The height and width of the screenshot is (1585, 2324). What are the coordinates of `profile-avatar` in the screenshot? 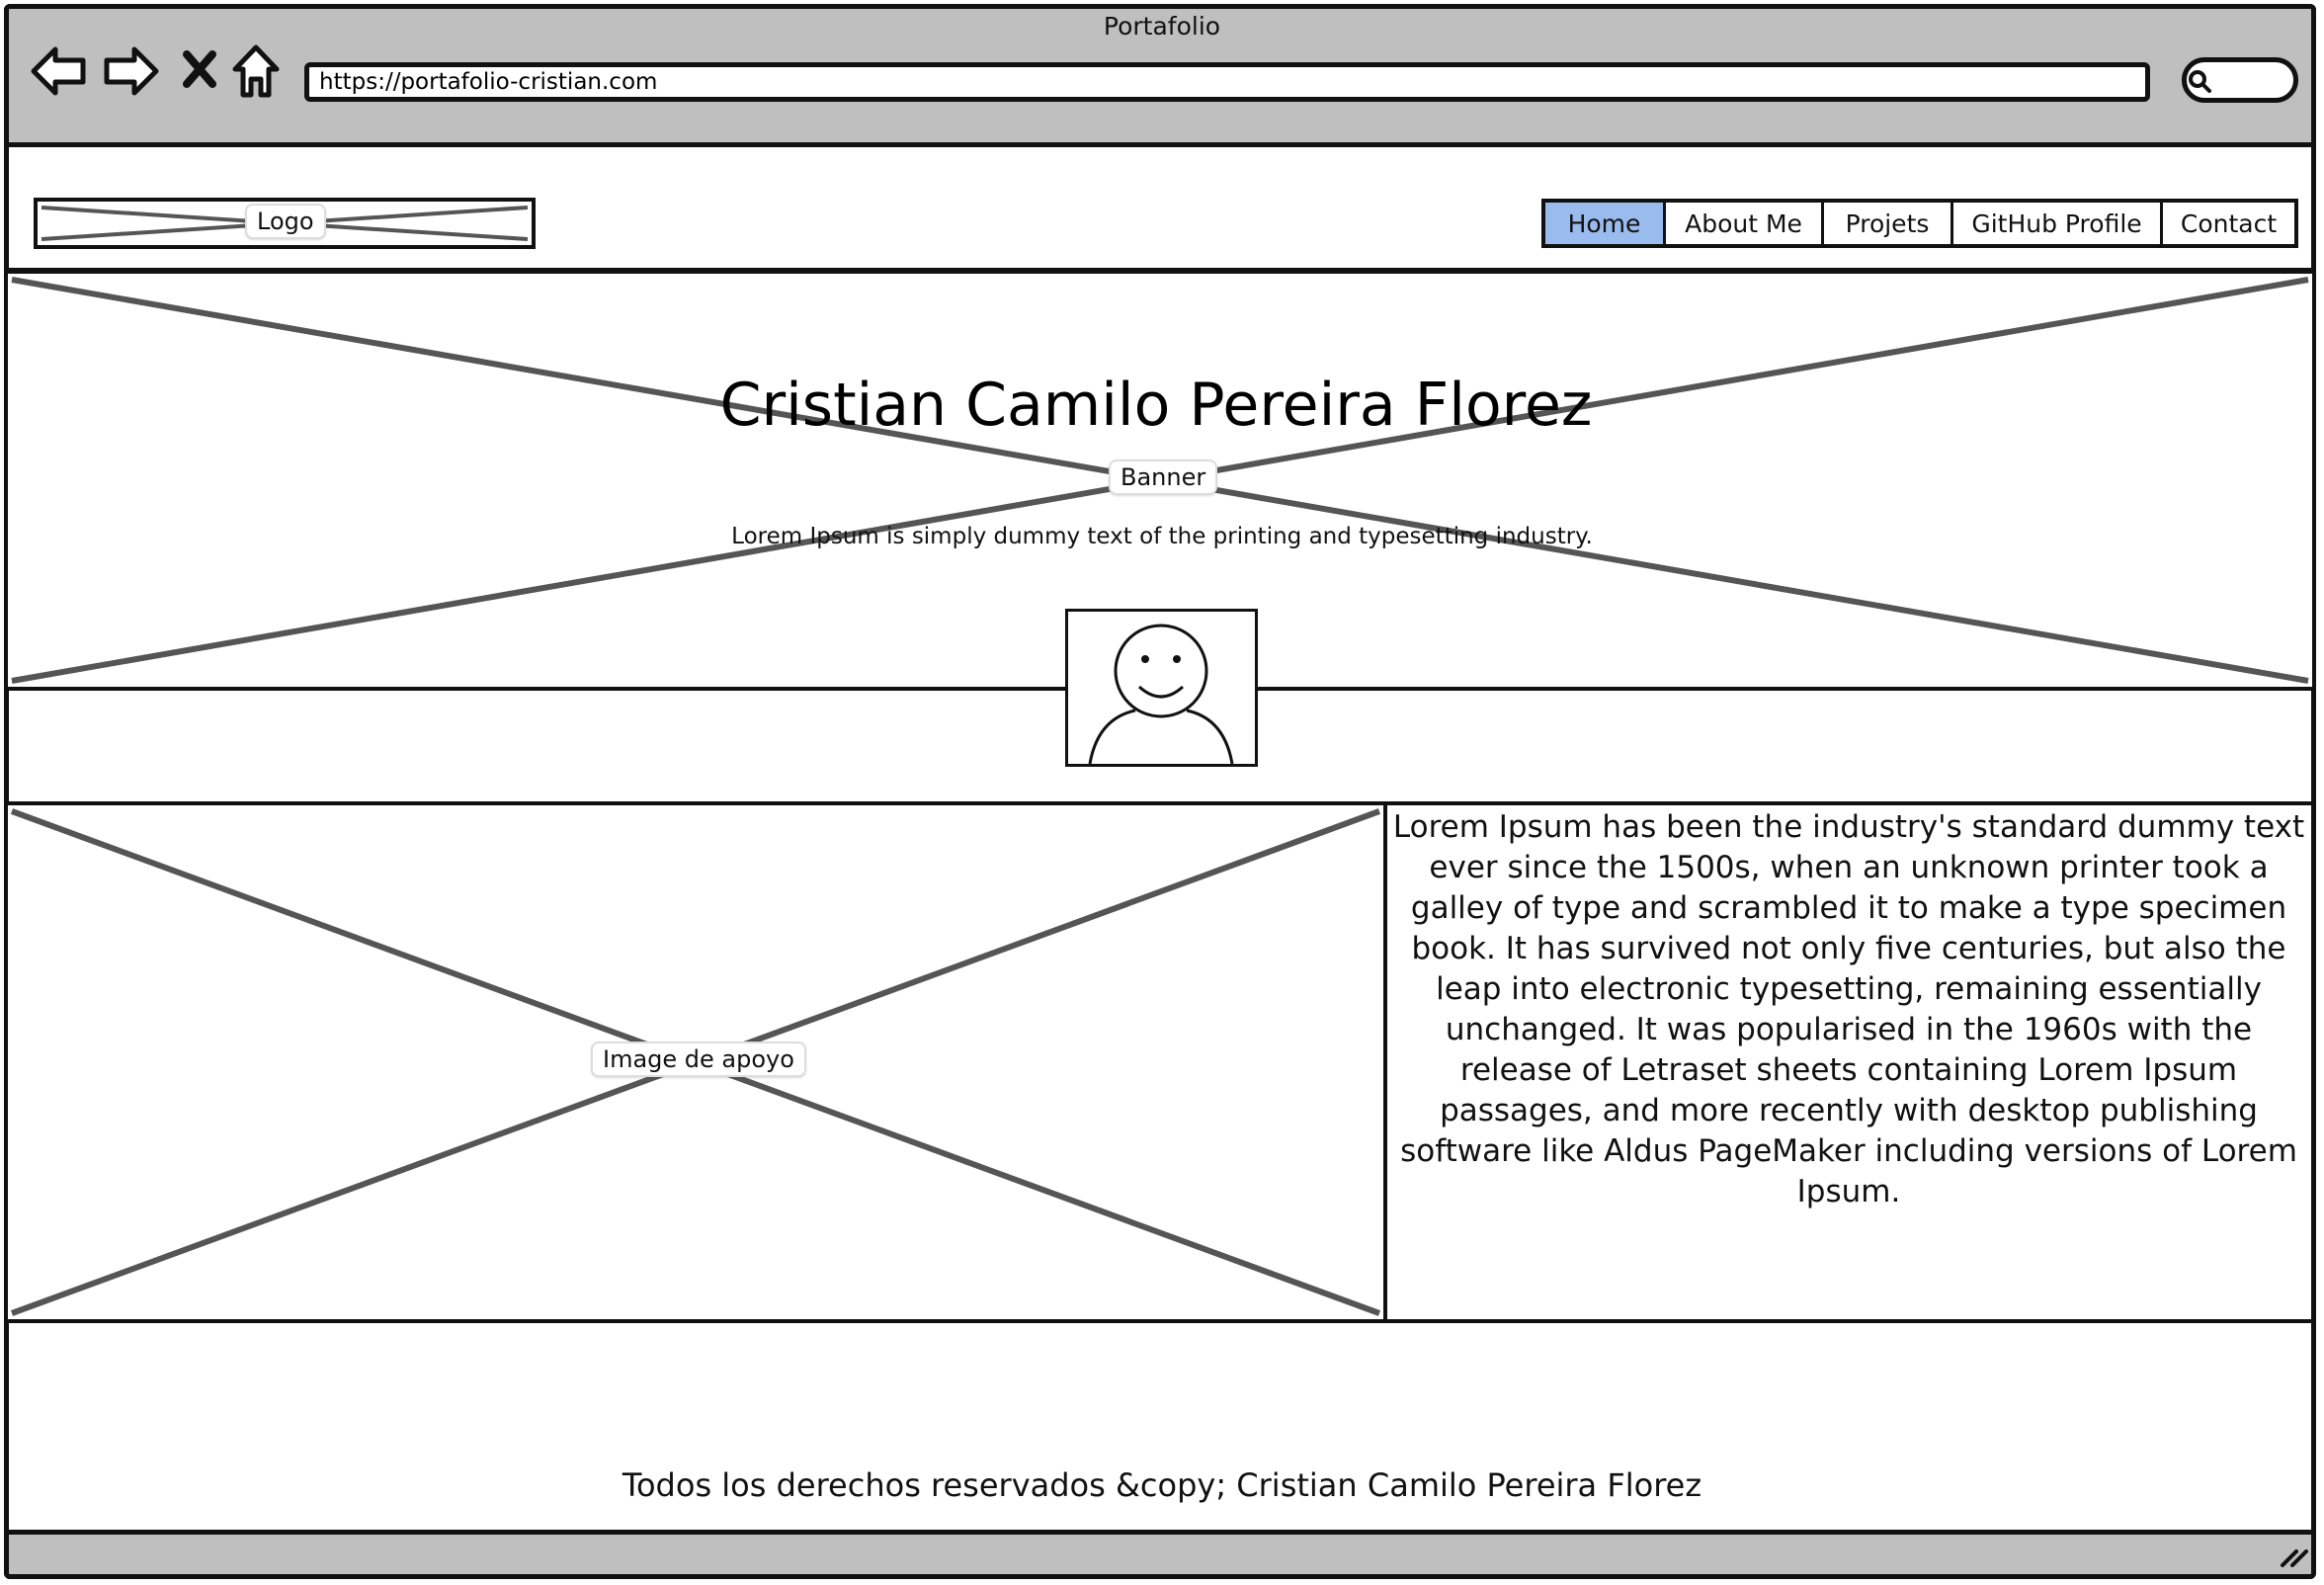 It's located at (1161, 688).